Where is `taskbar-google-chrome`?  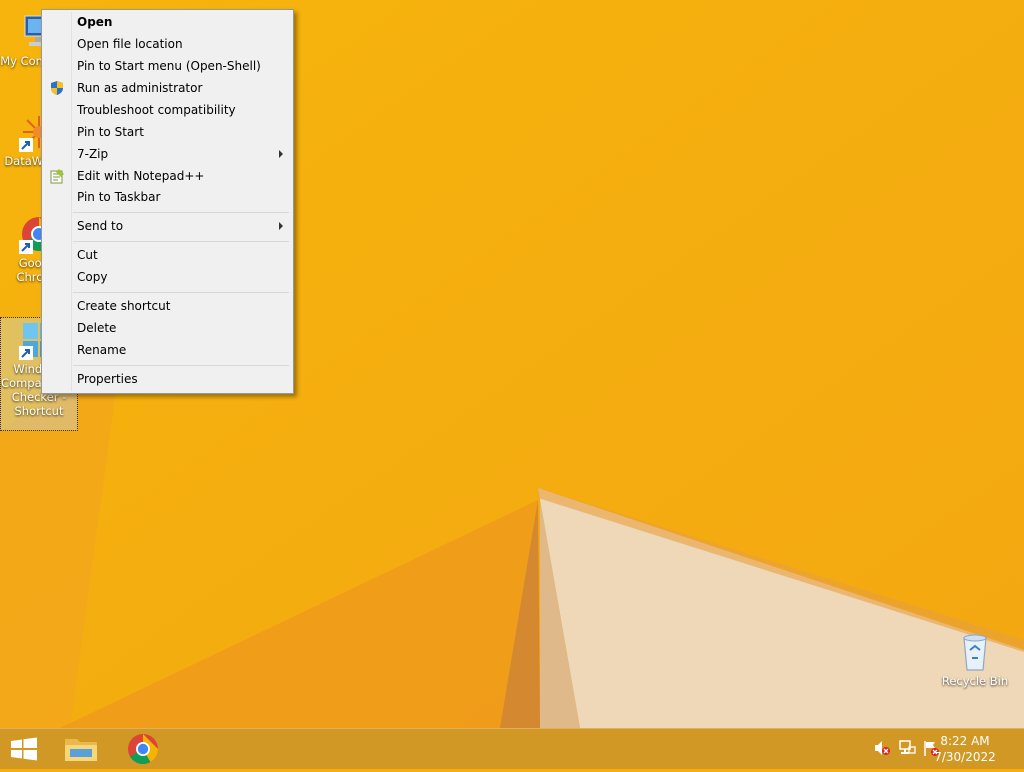
taskbar-google-chrome is located at coordinates (143, 749).